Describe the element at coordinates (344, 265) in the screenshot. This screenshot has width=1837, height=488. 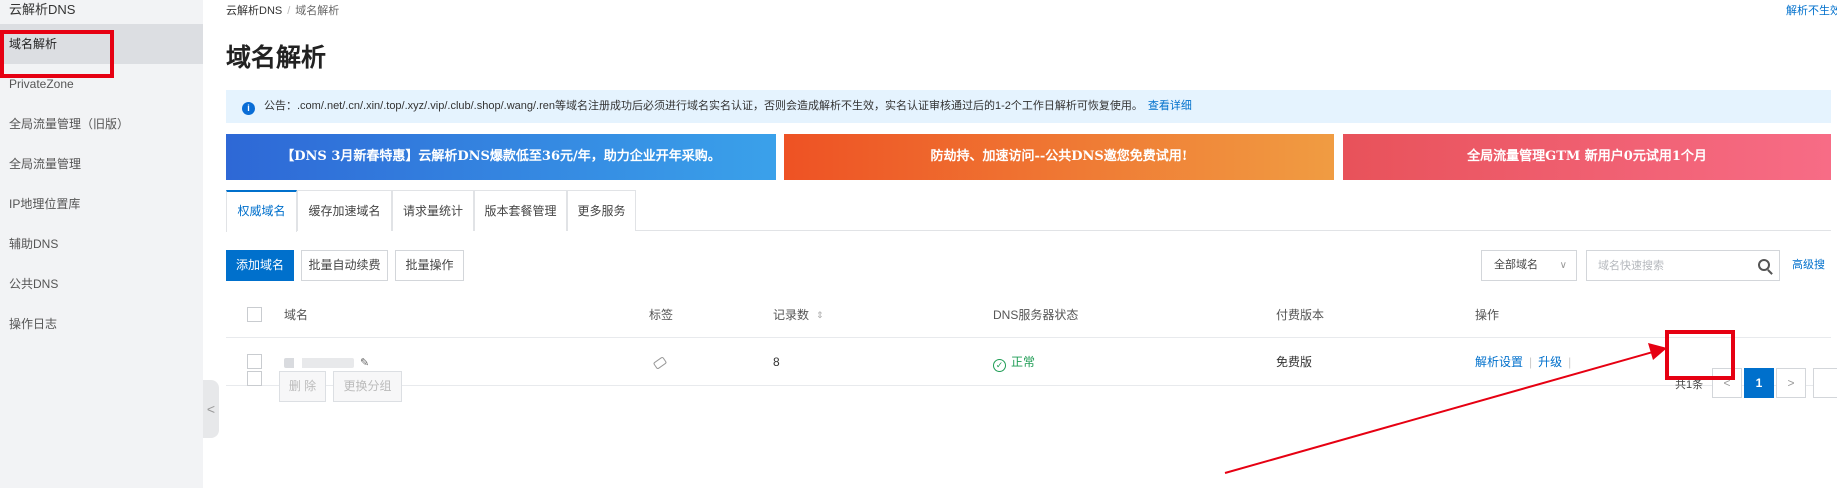
I see `batch-auto-renew-button: 批量自动续费` at that location.